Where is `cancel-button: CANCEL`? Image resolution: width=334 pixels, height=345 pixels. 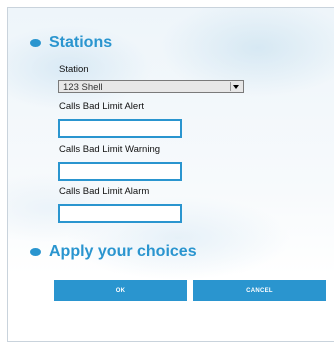 cancel-button: CANCEL is located at coordinates (259, 290).